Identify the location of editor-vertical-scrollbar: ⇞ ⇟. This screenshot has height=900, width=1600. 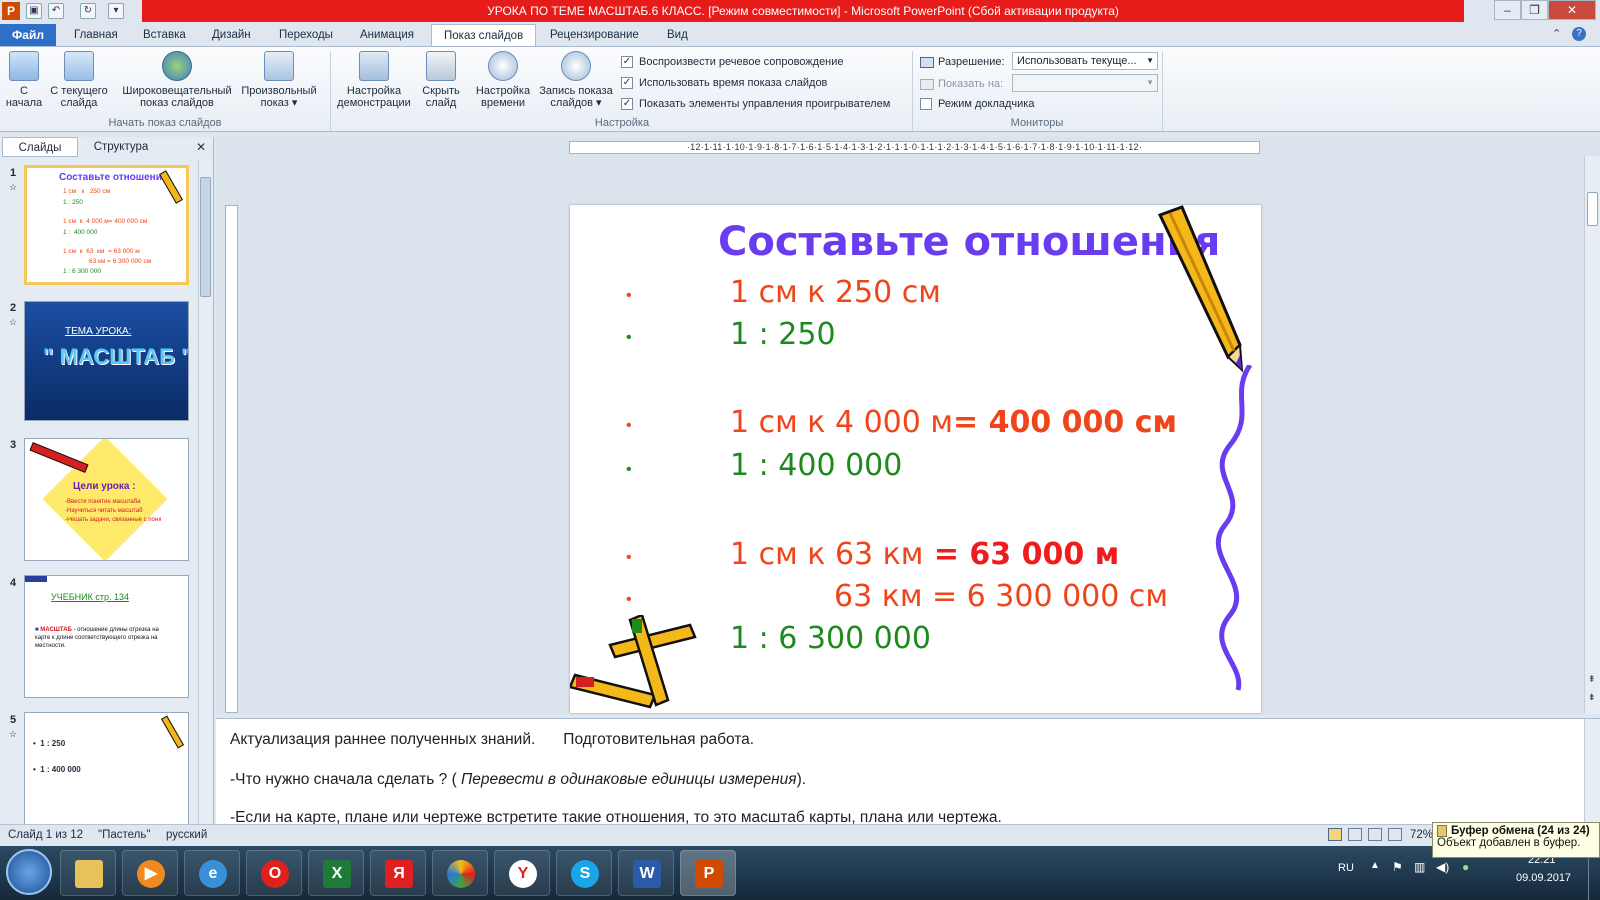
(1592, 435).